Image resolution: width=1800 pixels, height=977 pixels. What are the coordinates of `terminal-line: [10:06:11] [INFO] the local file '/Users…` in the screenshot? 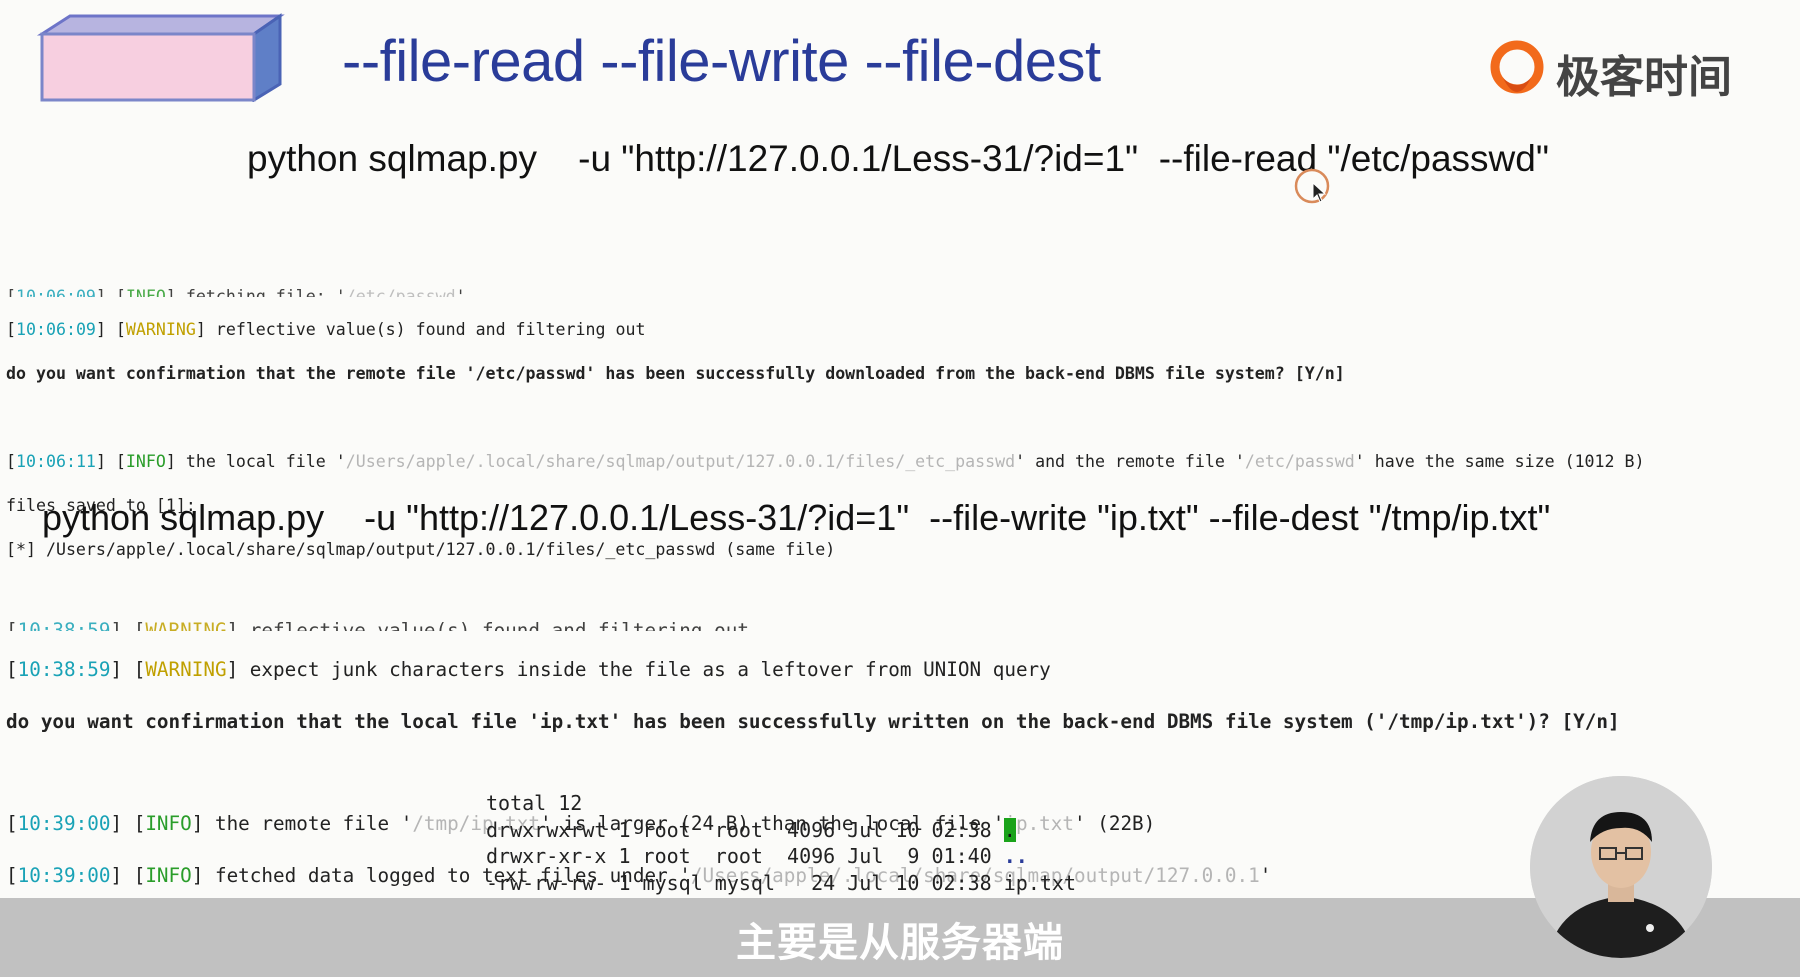 It's located at (825, 461).